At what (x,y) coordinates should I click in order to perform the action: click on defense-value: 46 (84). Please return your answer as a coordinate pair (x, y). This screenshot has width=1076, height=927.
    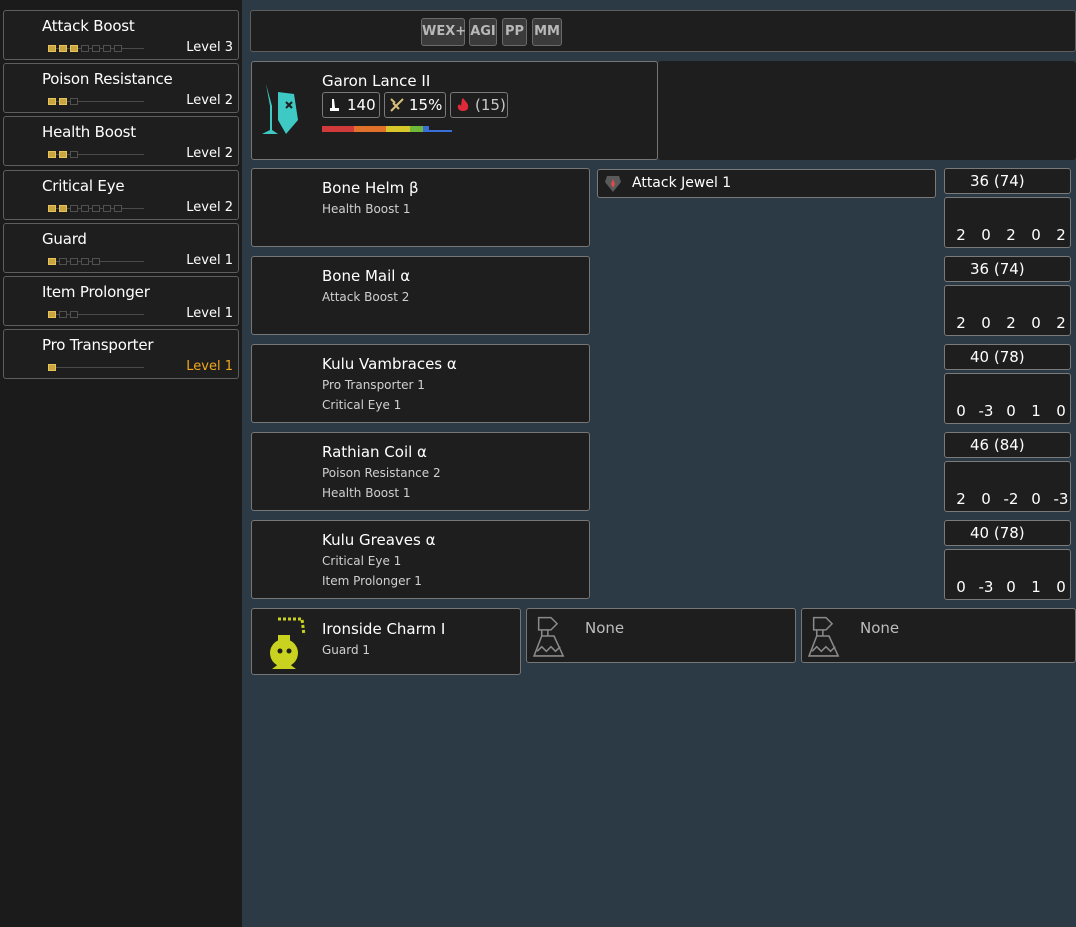
    Looking at the image, I should click on (997, 445).